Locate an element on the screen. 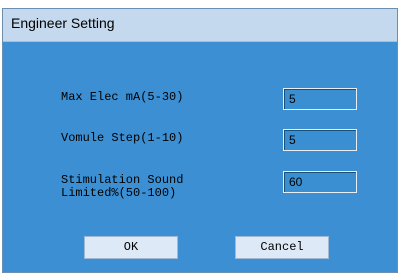 This screenshot has height=273, width=404. background-window-edge is located at coordinates (401, 140).